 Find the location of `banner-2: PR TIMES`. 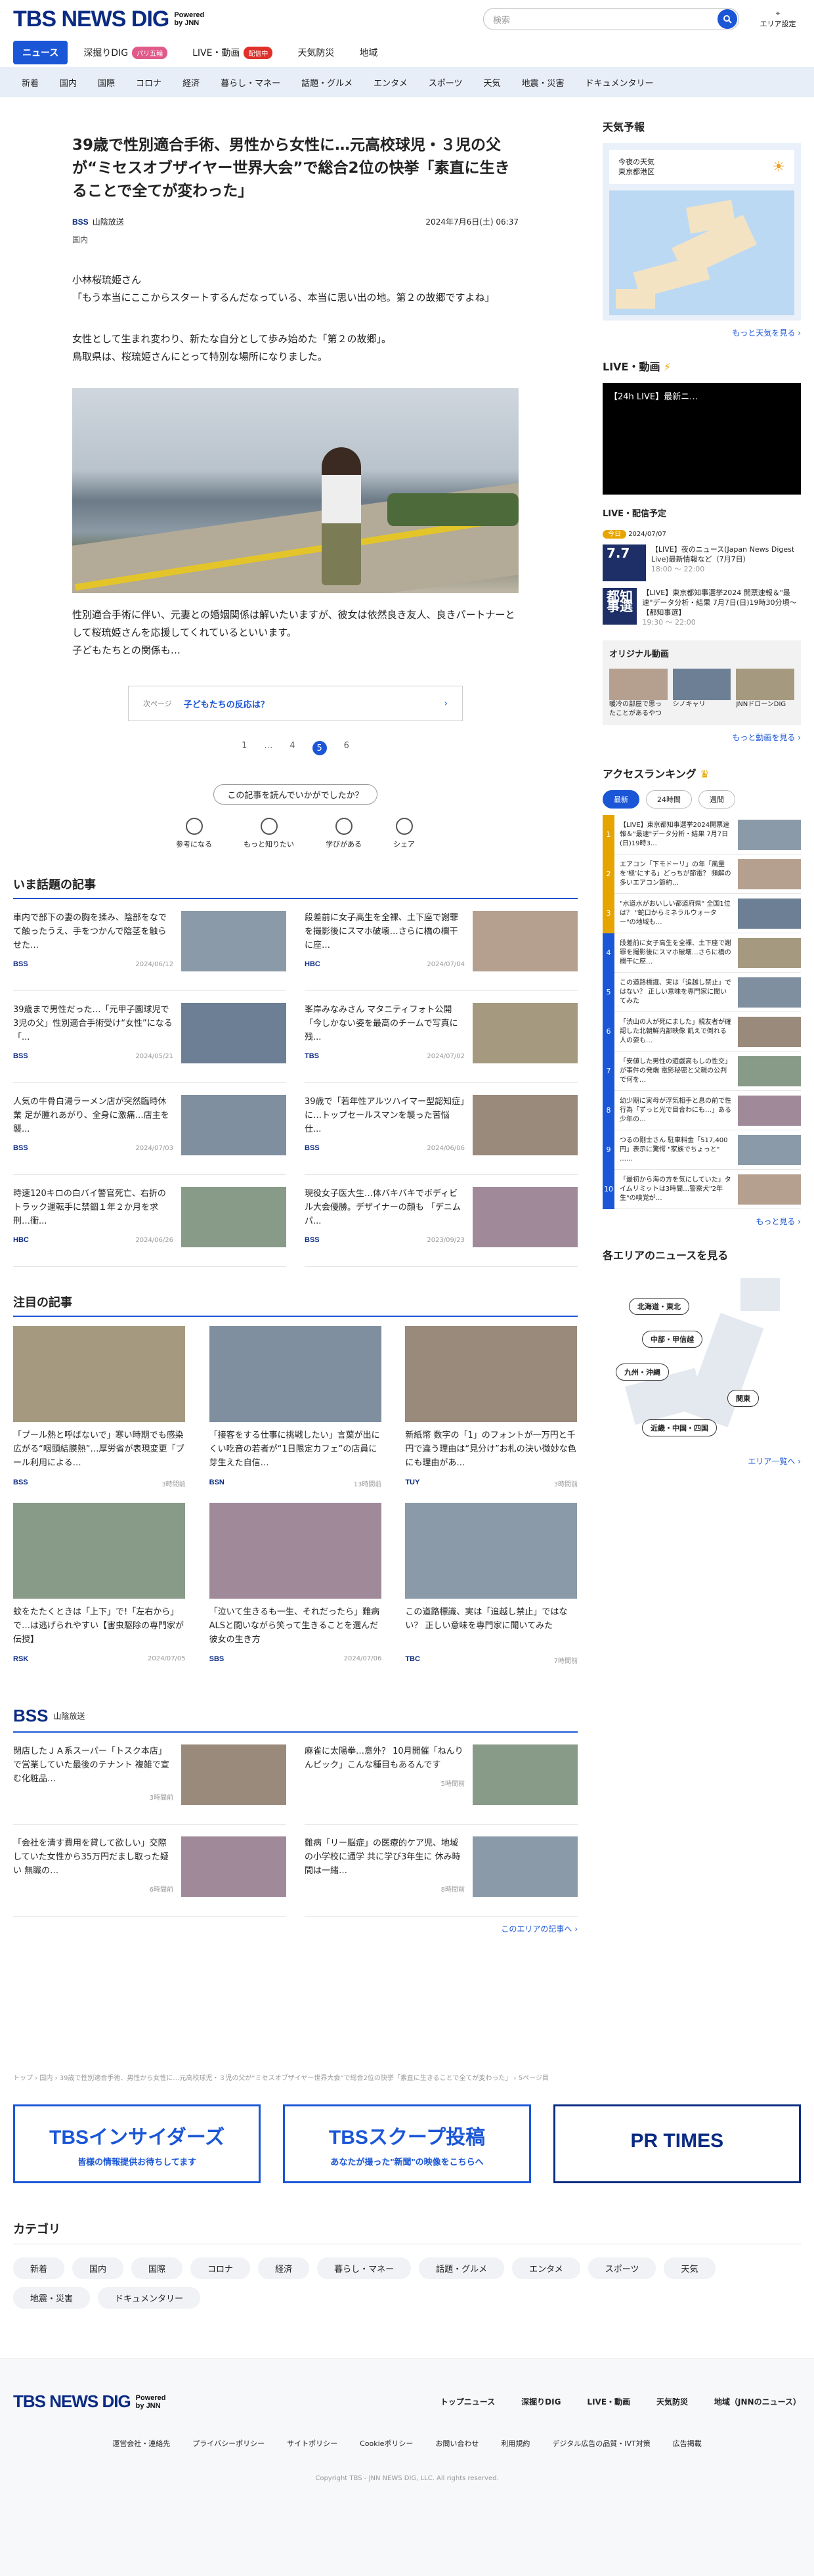

banner-2: PR TIMES is located at coordinates (677, 2143).